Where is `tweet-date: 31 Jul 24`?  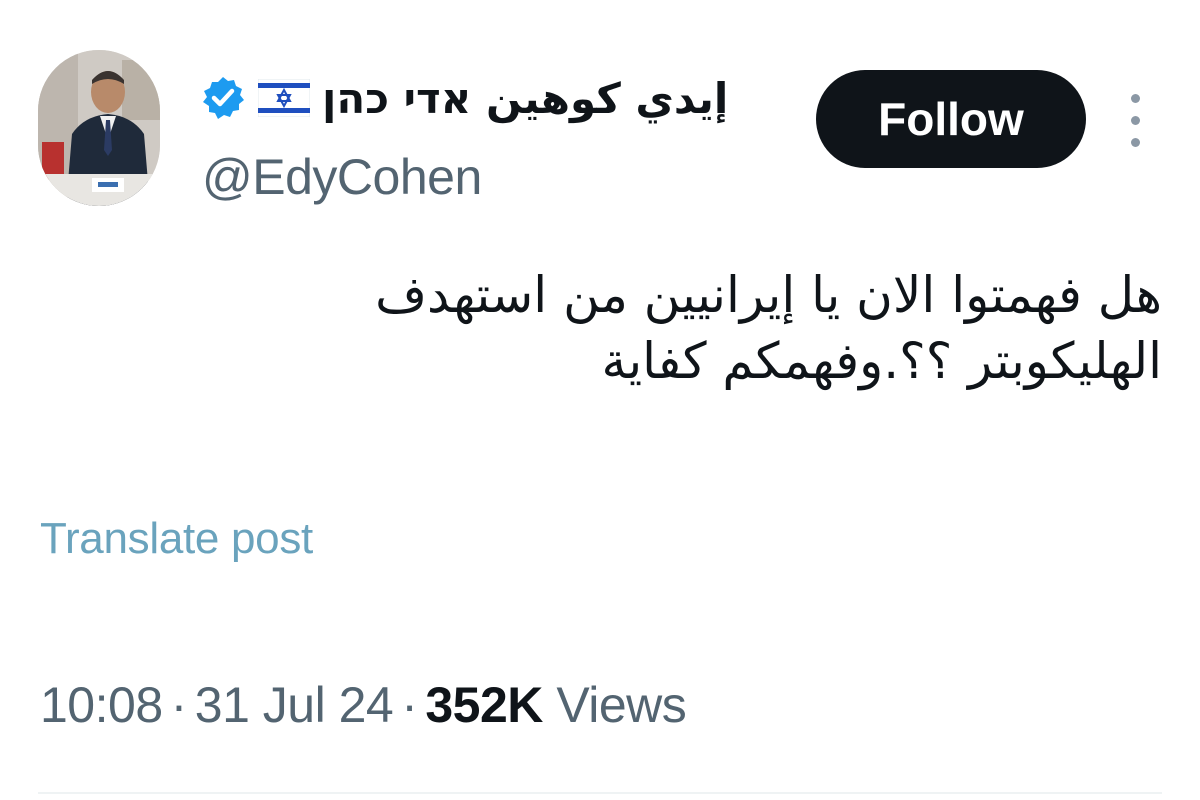 tweet-date: 31 Jul 24 is located at coordinates (294, 705).